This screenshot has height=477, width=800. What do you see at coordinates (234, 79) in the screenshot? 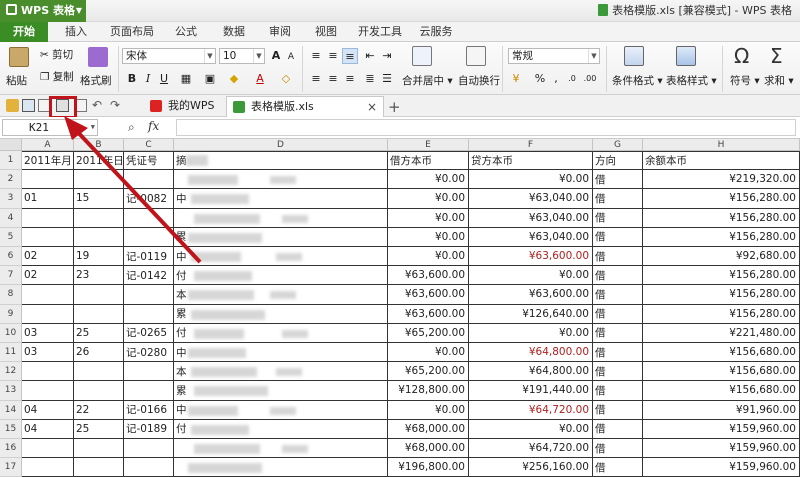
I see `fill-color-icon: ◆` at bounding box center [234, 79].